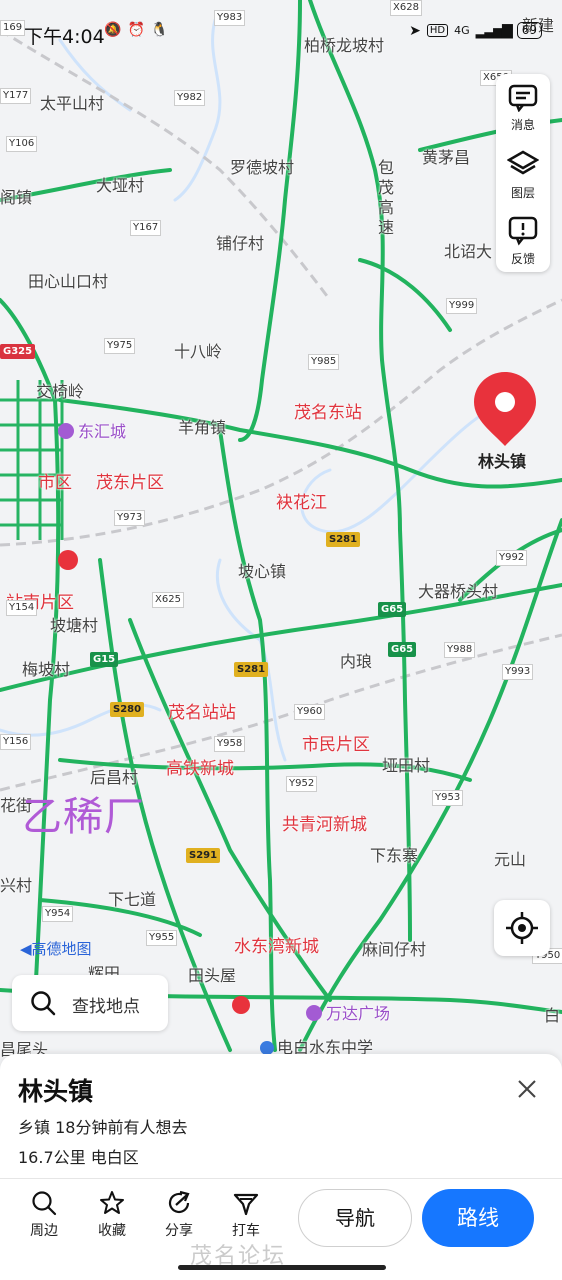  Describe the element at coordinates (281, 36) in the screenshot. I see `status-bar: 下午4:04 🔕 ⏰ 🐧 ➤ HD 4G ▂▃▅▇ 69` at that location.